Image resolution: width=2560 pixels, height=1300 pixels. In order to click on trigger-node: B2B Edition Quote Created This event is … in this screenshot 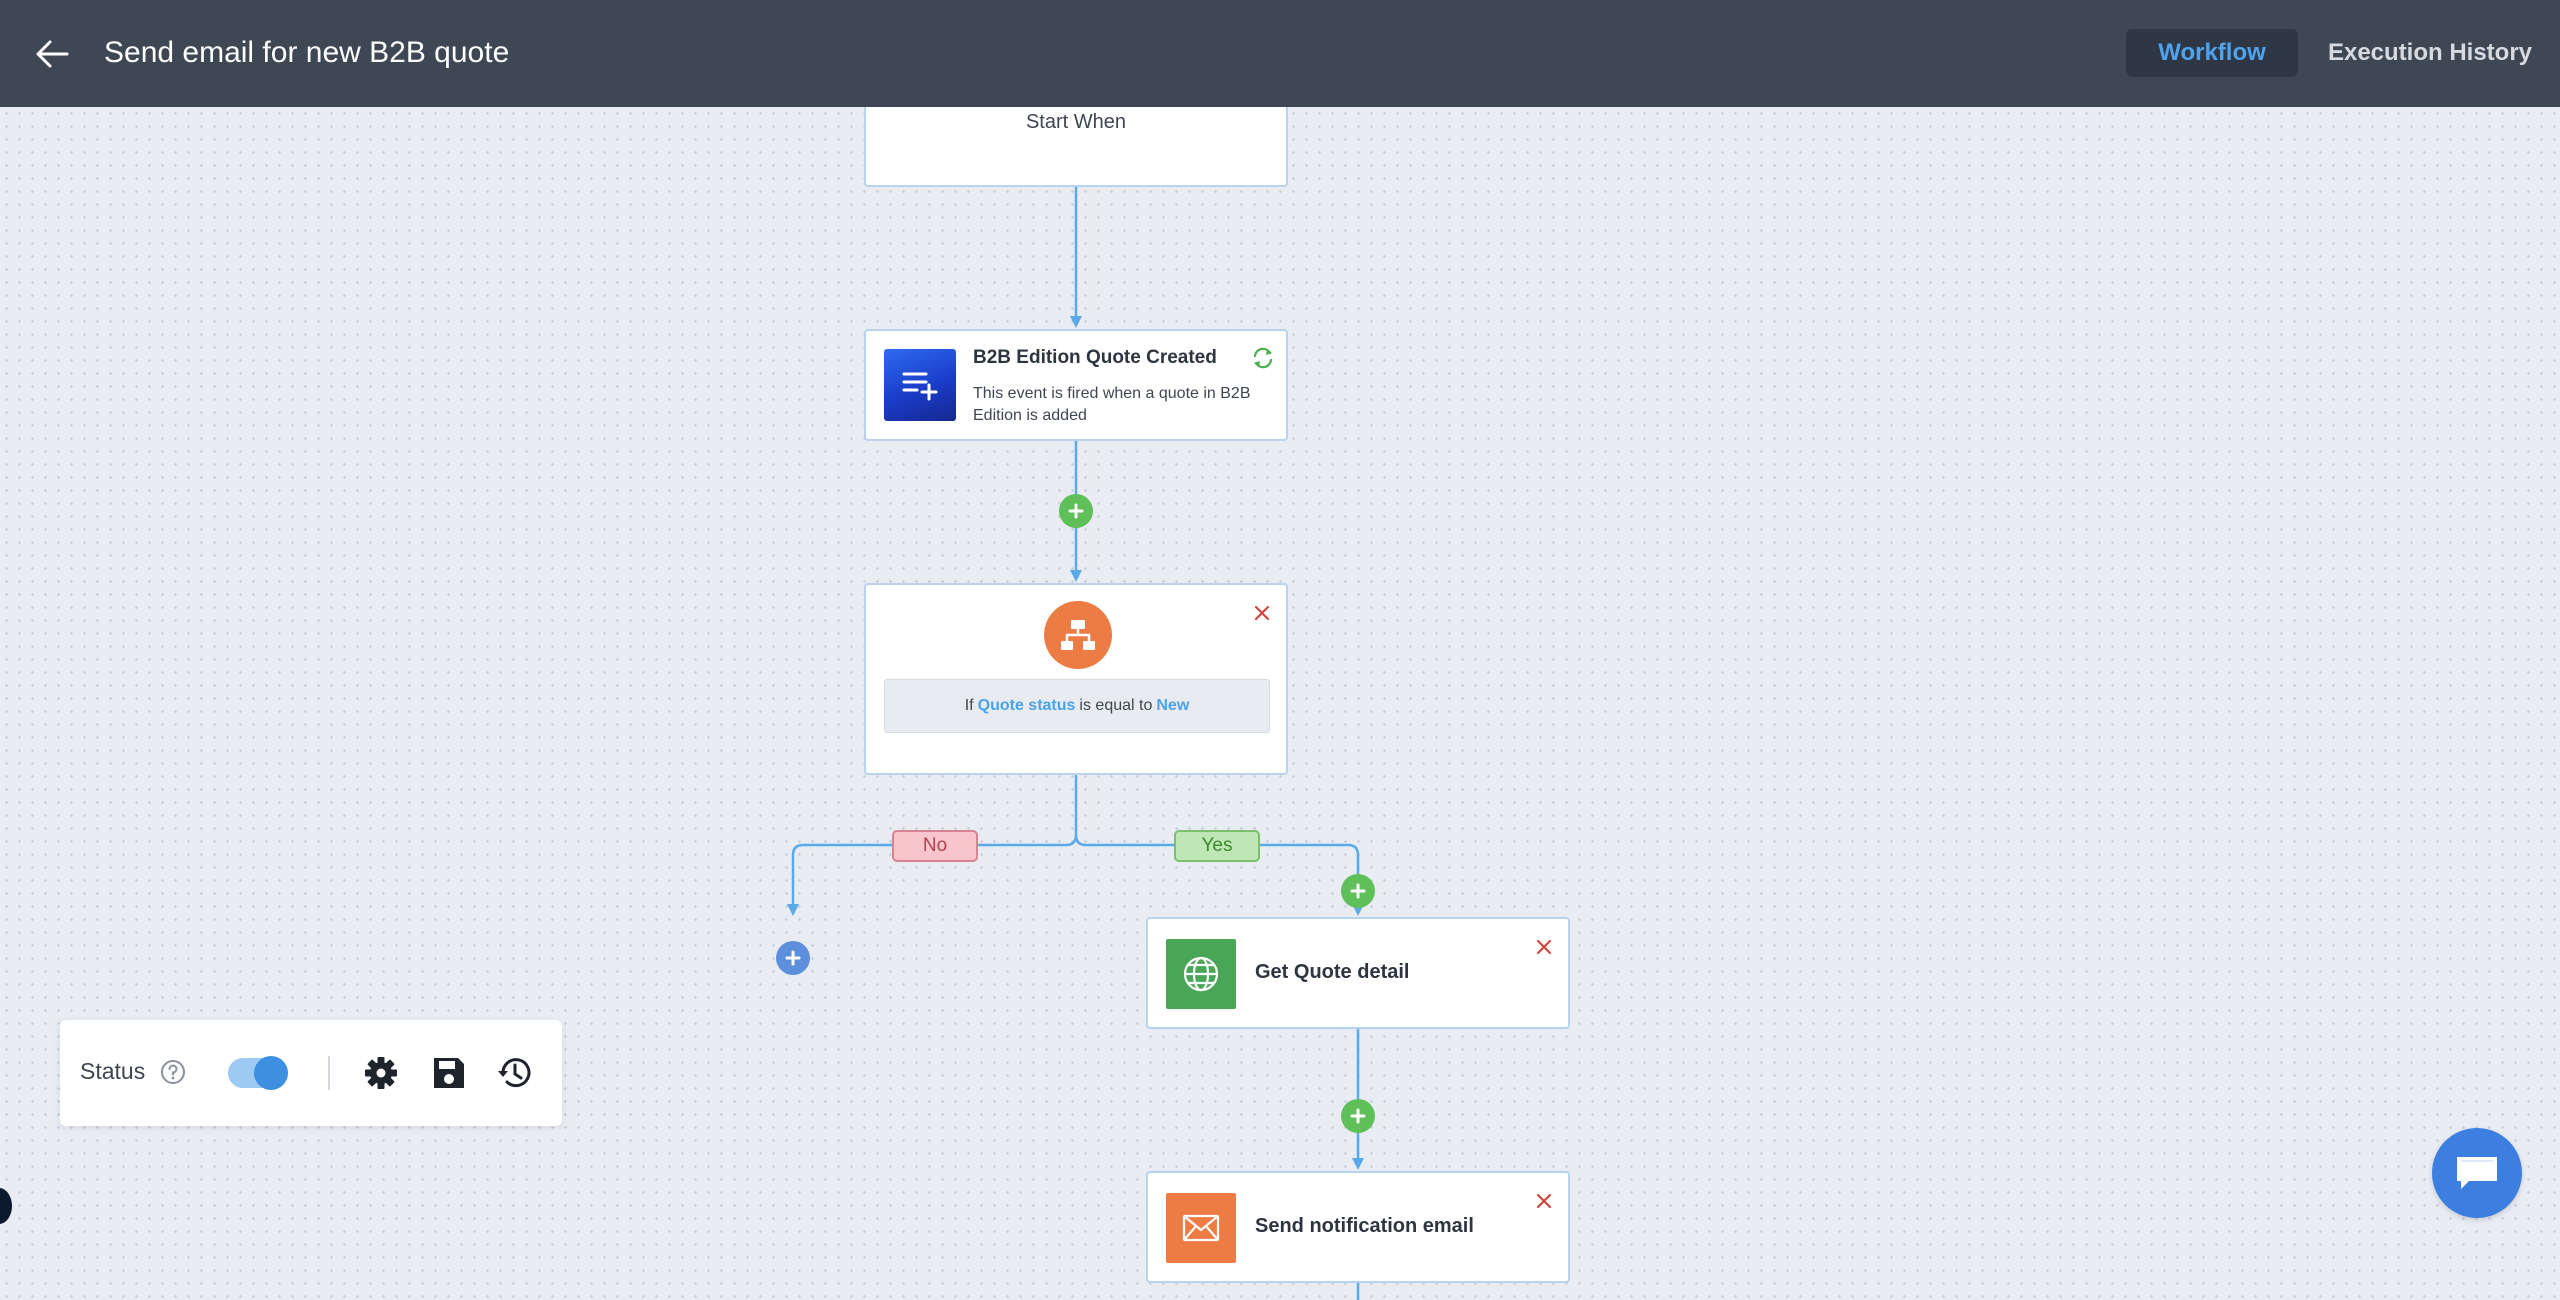, I will do `click(1076, 385)`.